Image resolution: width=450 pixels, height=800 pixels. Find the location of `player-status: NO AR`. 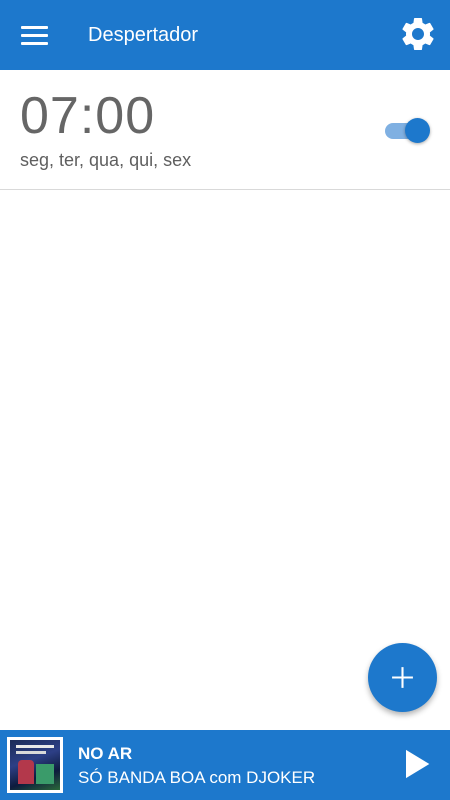

player-status: NO AR is located at coordinates (105, 753).